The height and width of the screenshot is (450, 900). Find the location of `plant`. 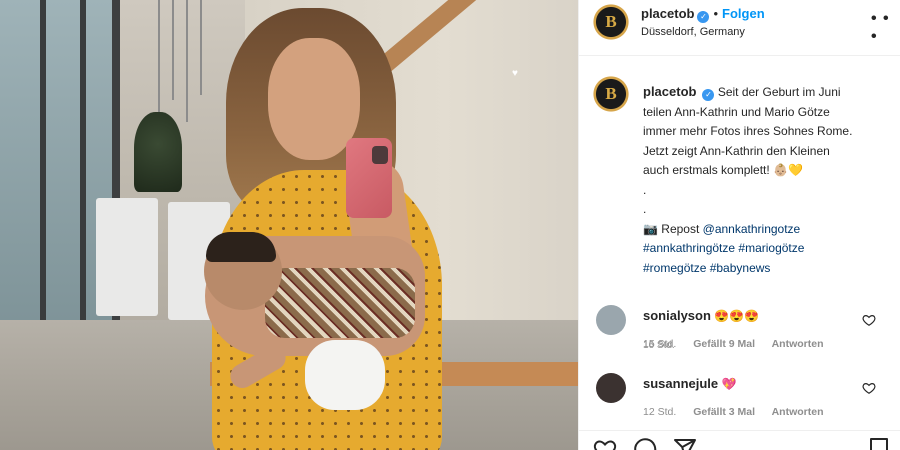

plant is located at coordinates (158, 152).